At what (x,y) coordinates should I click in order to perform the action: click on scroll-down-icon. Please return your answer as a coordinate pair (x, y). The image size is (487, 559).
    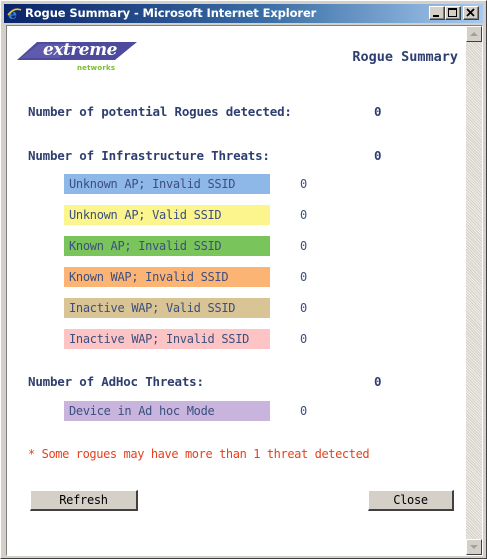
    Looking at the image, I should click on (474, 547).